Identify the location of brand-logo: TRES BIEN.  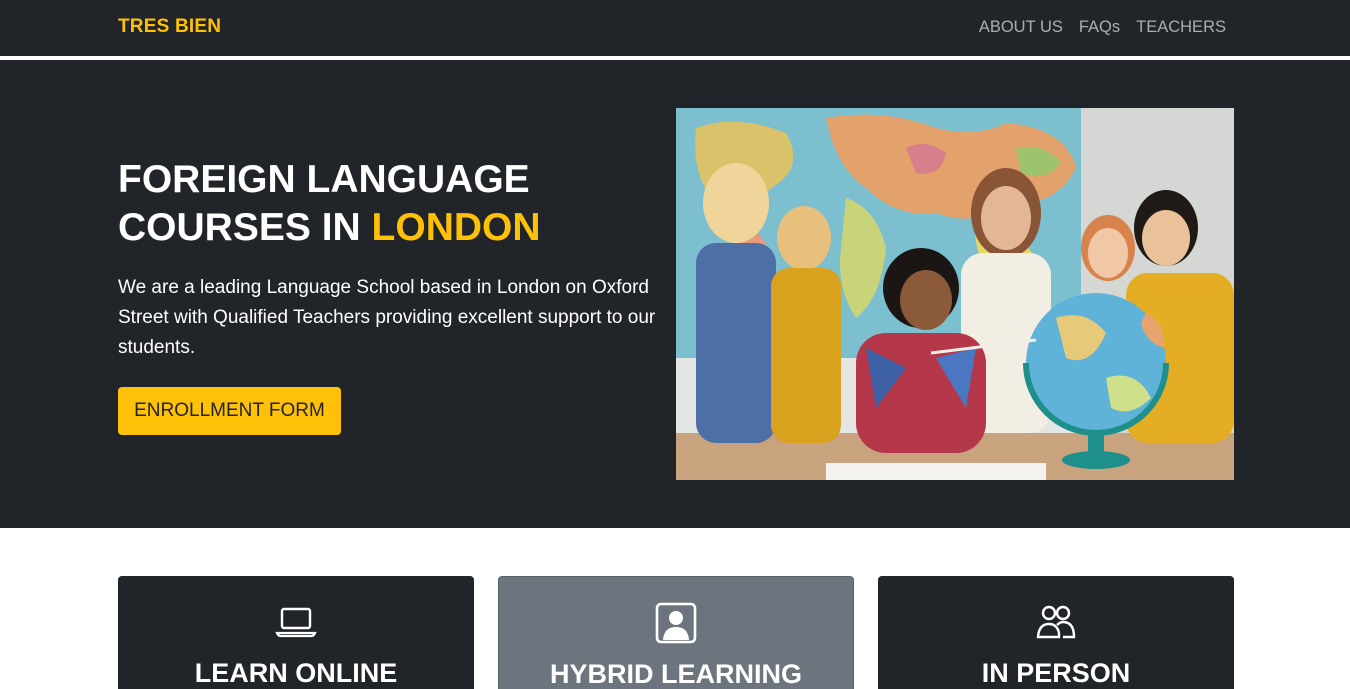
(169, 27).